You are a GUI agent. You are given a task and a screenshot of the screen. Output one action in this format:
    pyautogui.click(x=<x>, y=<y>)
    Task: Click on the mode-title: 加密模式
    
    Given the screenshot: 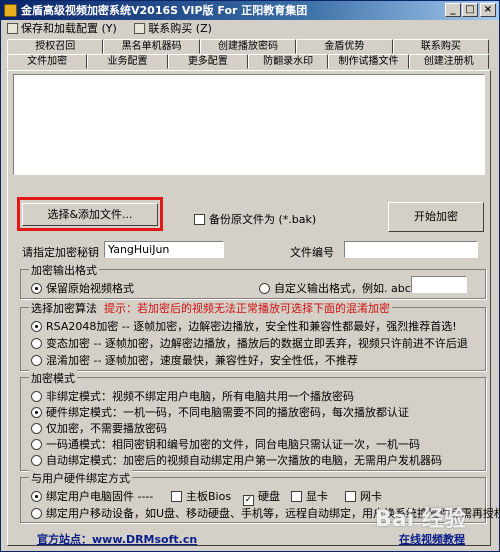 What is the action you would take?
    pyautogui.click(x=53, y=378)
    